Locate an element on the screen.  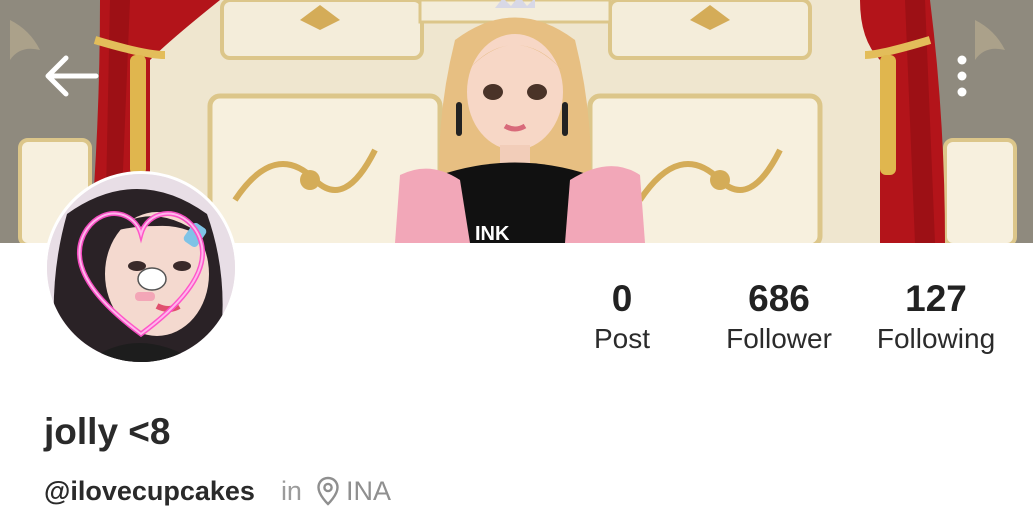
post-count: 0 is located at coordinates (622, 298).